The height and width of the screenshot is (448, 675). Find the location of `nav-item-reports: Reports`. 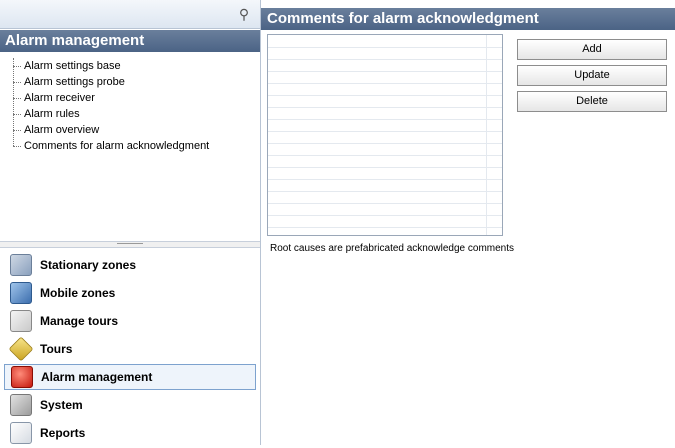

nav-item-reports: Reports is located at coordinates (130, 433).